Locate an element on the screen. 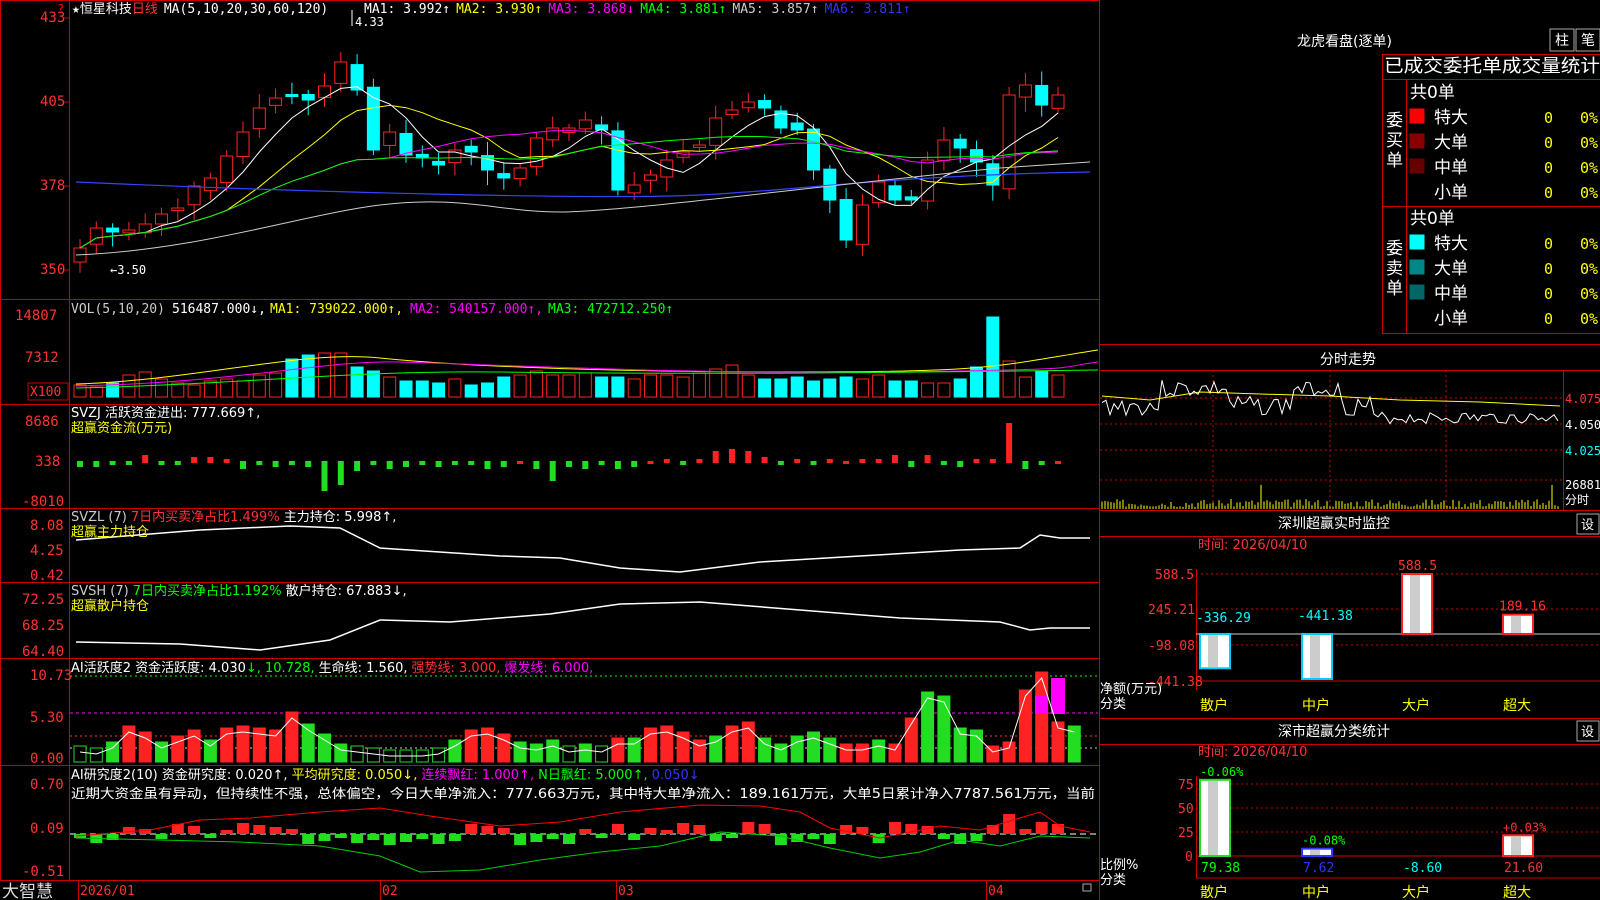  svzl-line is located at coordinates (582, 549).